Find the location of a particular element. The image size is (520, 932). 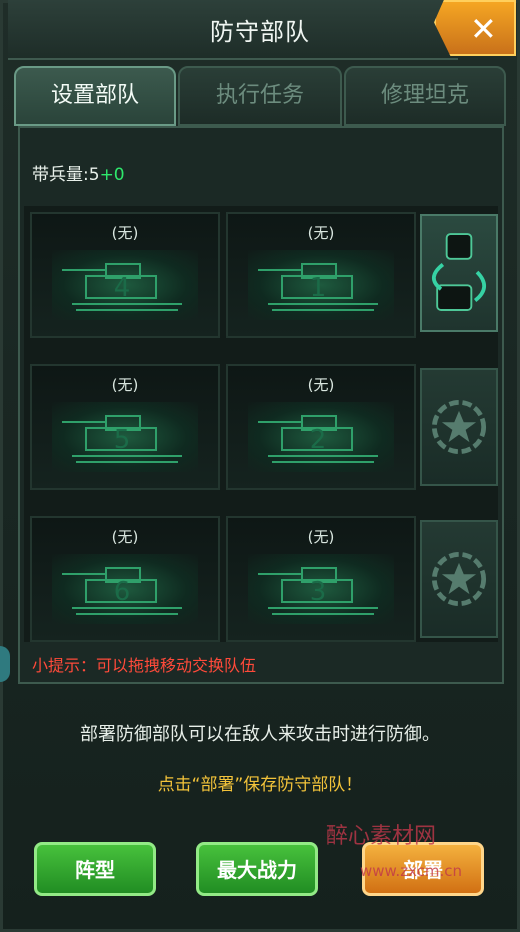

troop-base: 5 is located at coordinates (94, 175).